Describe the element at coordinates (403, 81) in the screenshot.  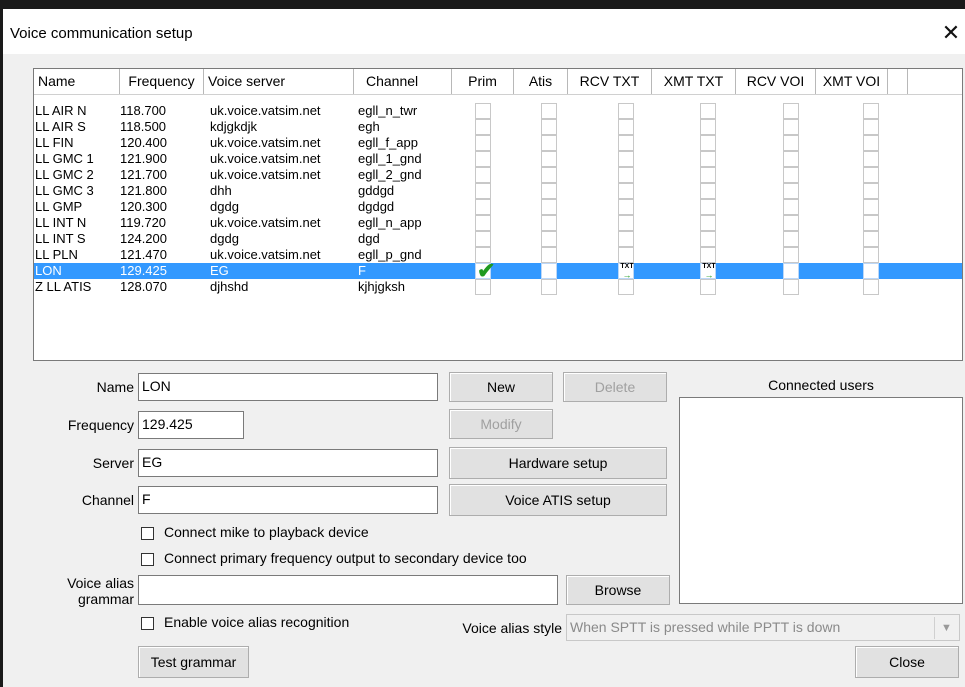
I see `column-header-channel: Channel` at that location.